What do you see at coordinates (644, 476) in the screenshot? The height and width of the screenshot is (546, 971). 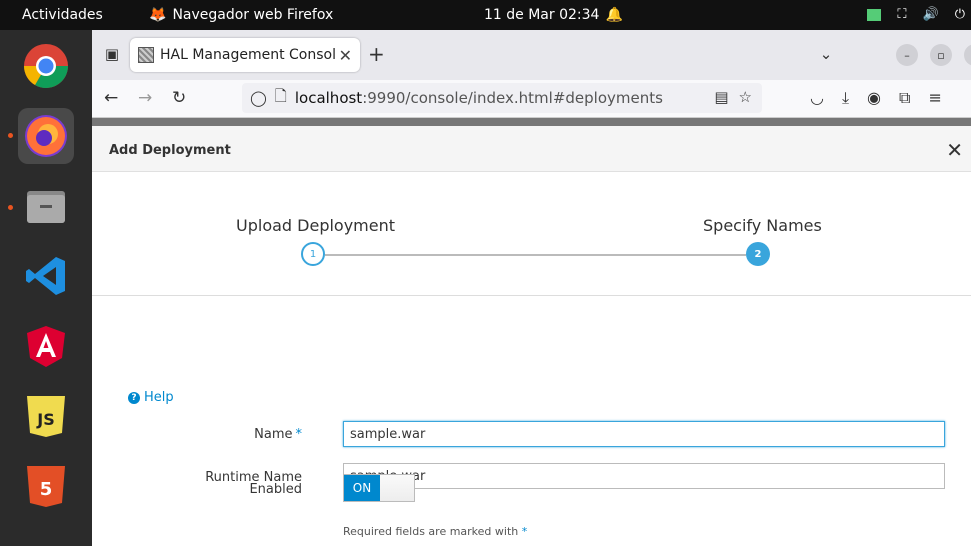 I see `runtime-name-input` at bounding box center [644, 476].